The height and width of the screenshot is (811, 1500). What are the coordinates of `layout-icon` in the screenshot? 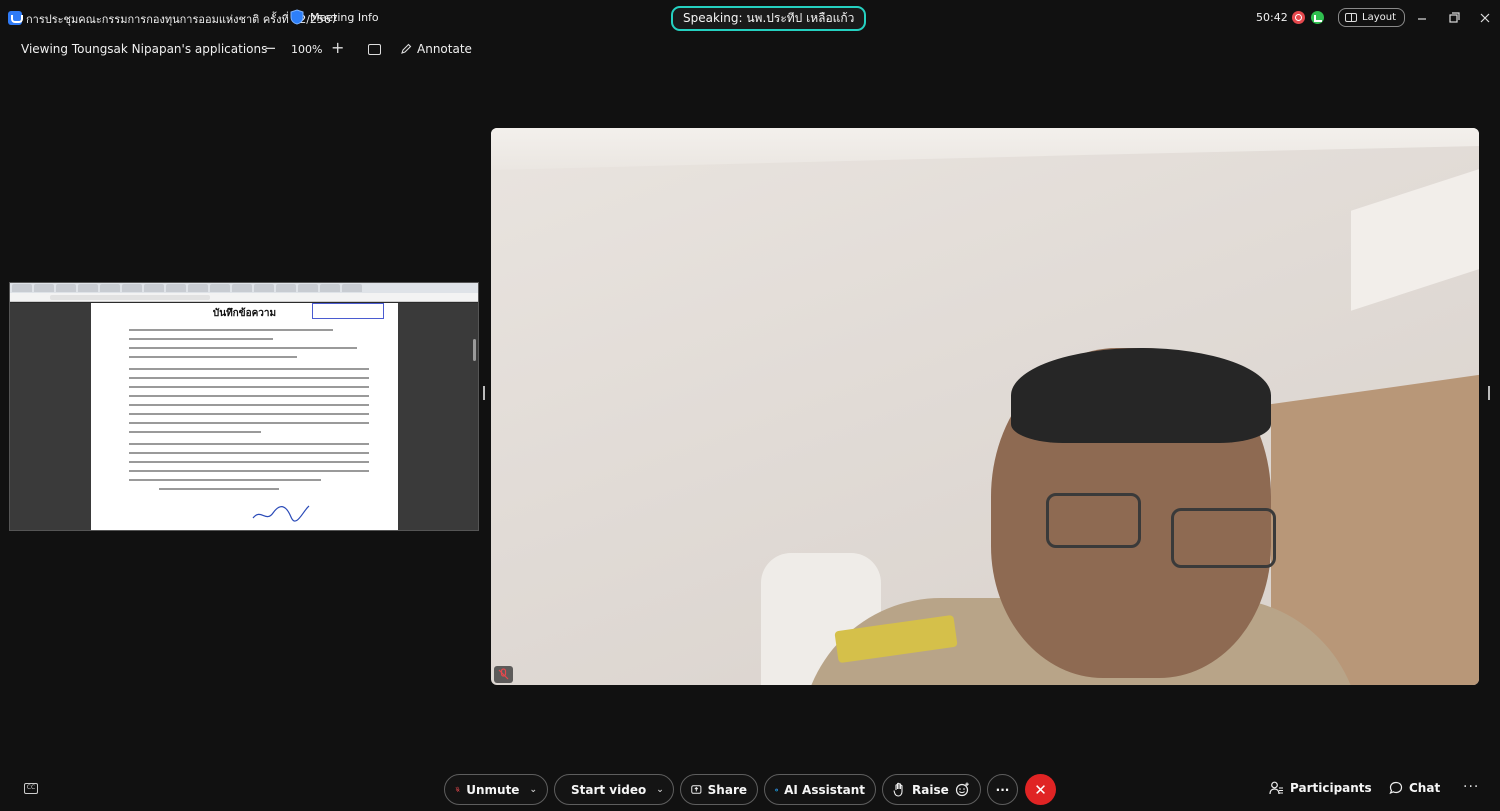 It's located at (1351, 17).